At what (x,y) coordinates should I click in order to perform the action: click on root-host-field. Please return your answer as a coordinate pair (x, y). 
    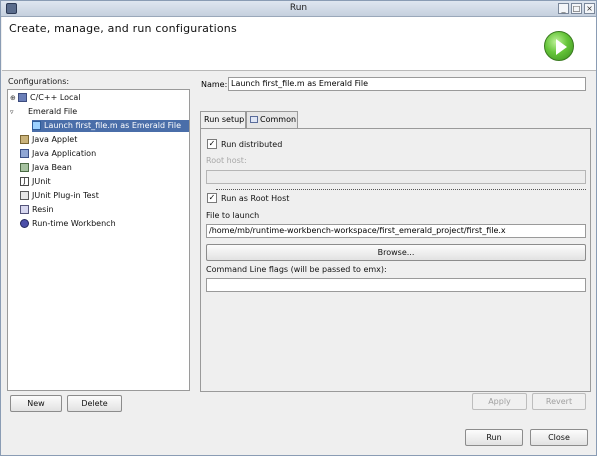
    Looking at the image, I should click on (396, 177).